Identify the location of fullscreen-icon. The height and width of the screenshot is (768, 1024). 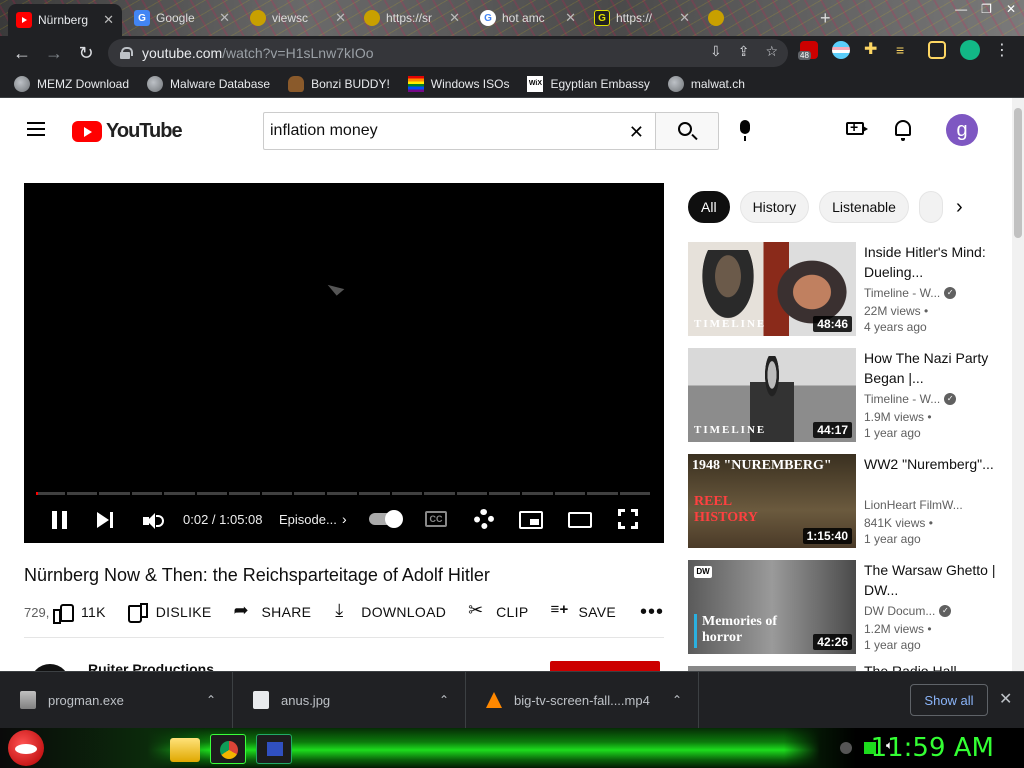
(628, 519).